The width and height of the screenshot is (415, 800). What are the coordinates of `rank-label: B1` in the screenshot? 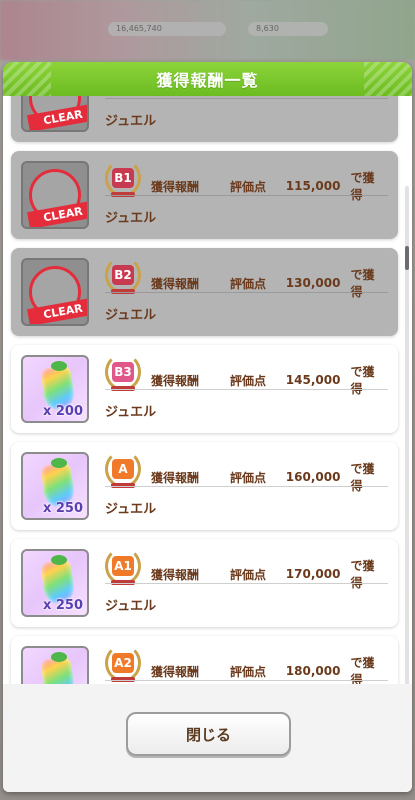 It's located at (123, 178).